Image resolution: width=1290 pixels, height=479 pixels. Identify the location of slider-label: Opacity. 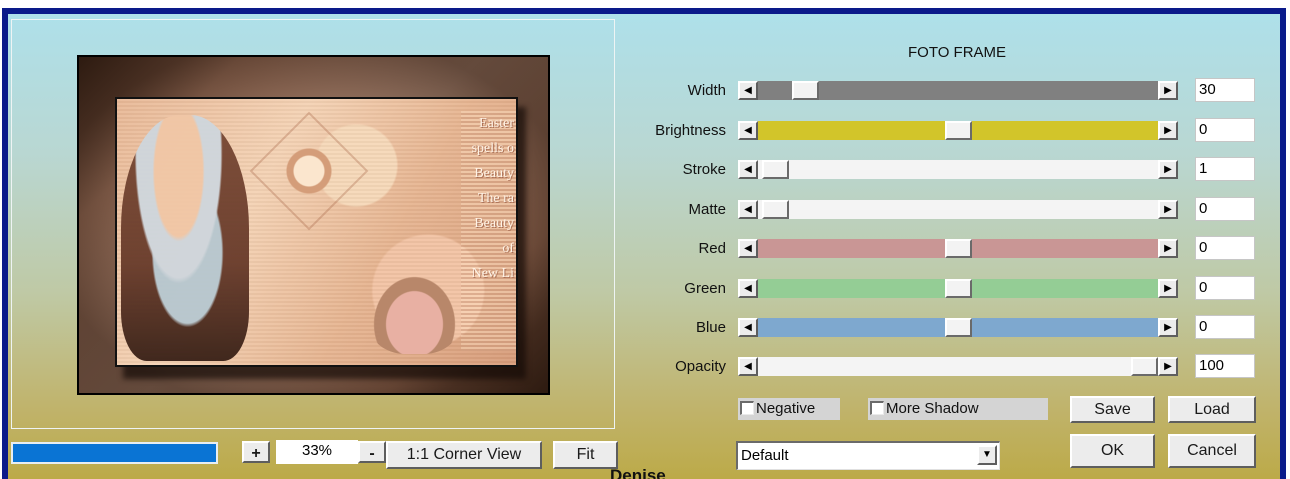
(700, 366).